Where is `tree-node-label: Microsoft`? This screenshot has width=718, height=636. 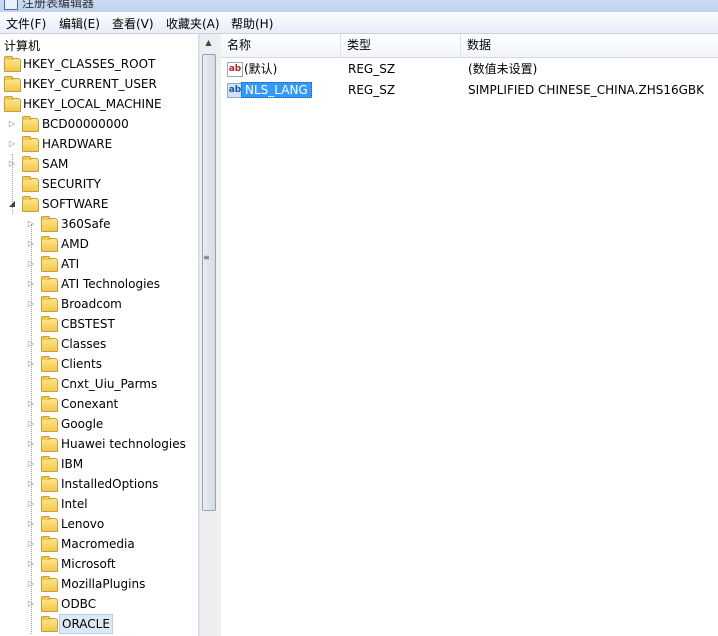
tree-node-label: Microsoft is located at coordinates (88, 564).